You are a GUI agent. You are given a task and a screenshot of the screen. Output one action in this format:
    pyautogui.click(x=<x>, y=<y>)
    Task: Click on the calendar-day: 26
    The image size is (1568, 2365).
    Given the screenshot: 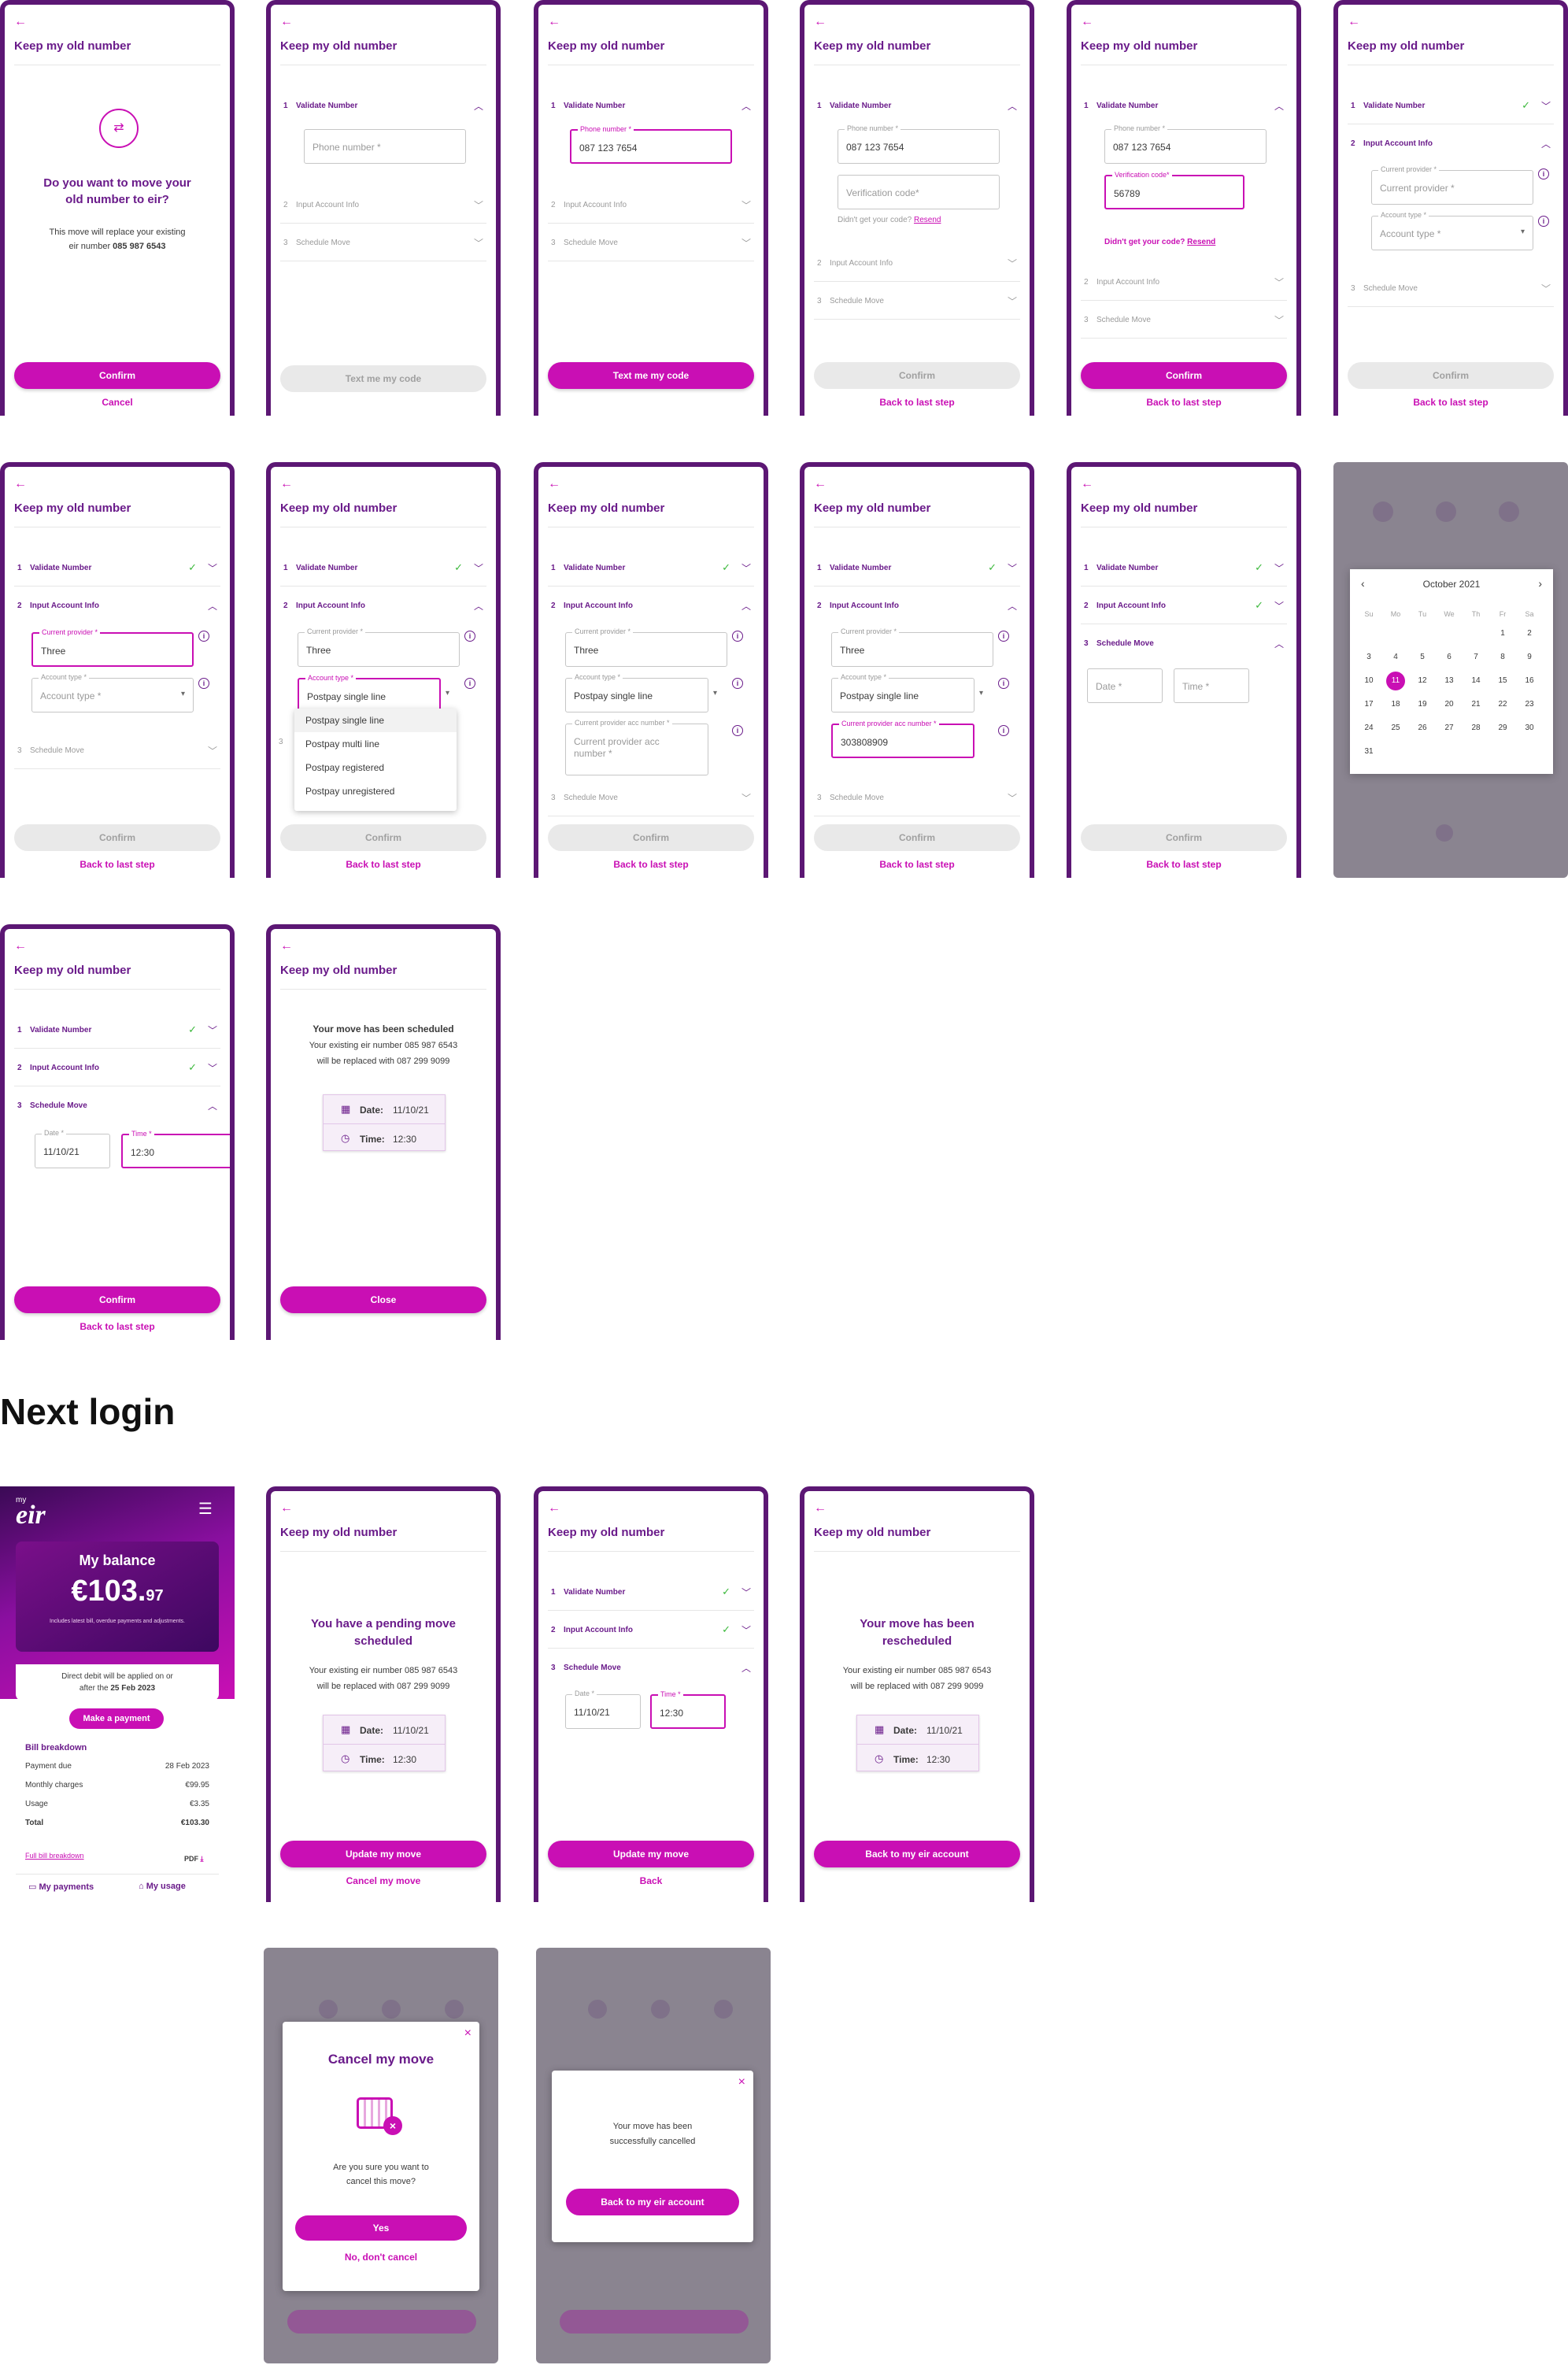 What is the action you would take?
    pyautogui.click(x=1423, y=728)
    